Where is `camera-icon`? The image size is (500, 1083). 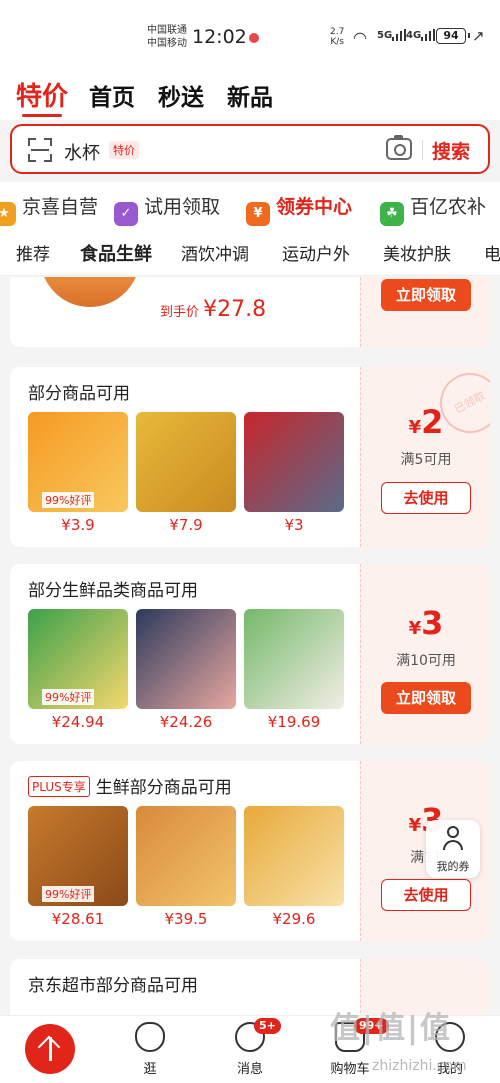 camera-icon is located at coordinates (399, 147).